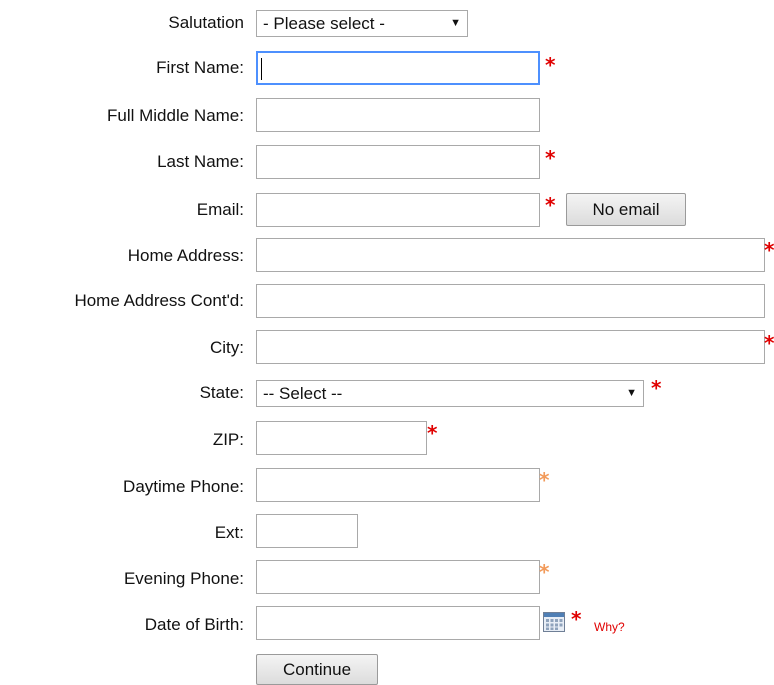  I want to click on evening-phone-label: Evening Phone:, so click(183, 578).